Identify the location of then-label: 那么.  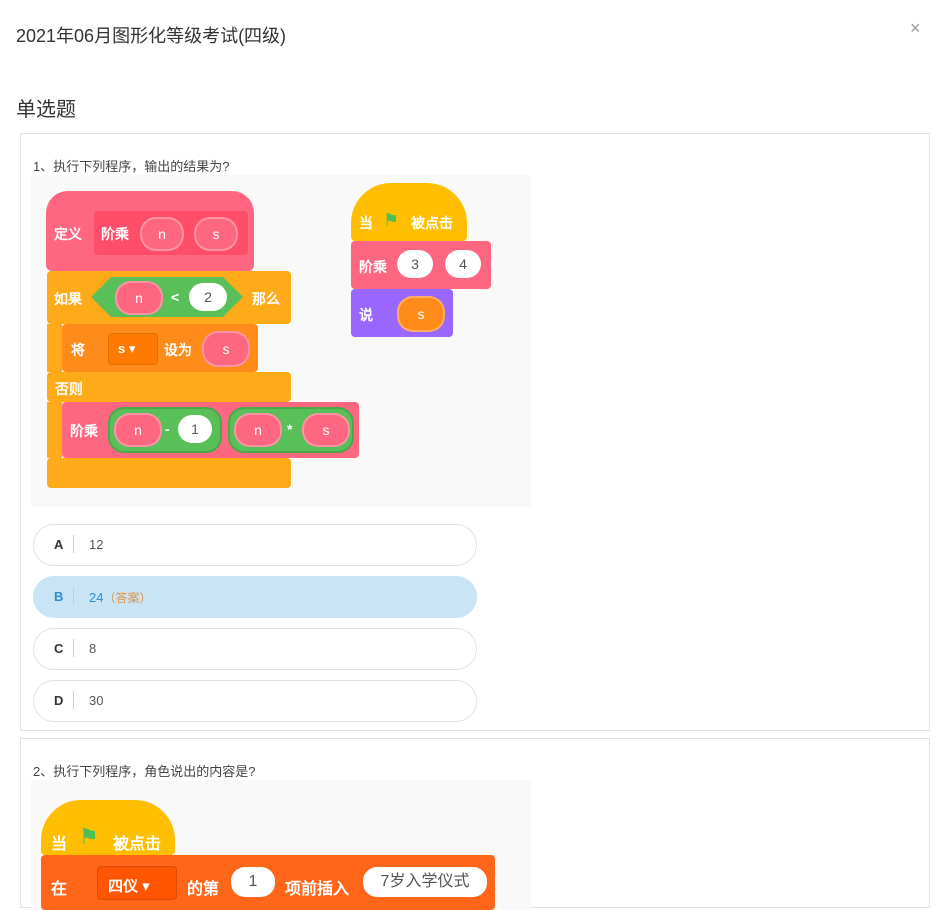
(266, 299).